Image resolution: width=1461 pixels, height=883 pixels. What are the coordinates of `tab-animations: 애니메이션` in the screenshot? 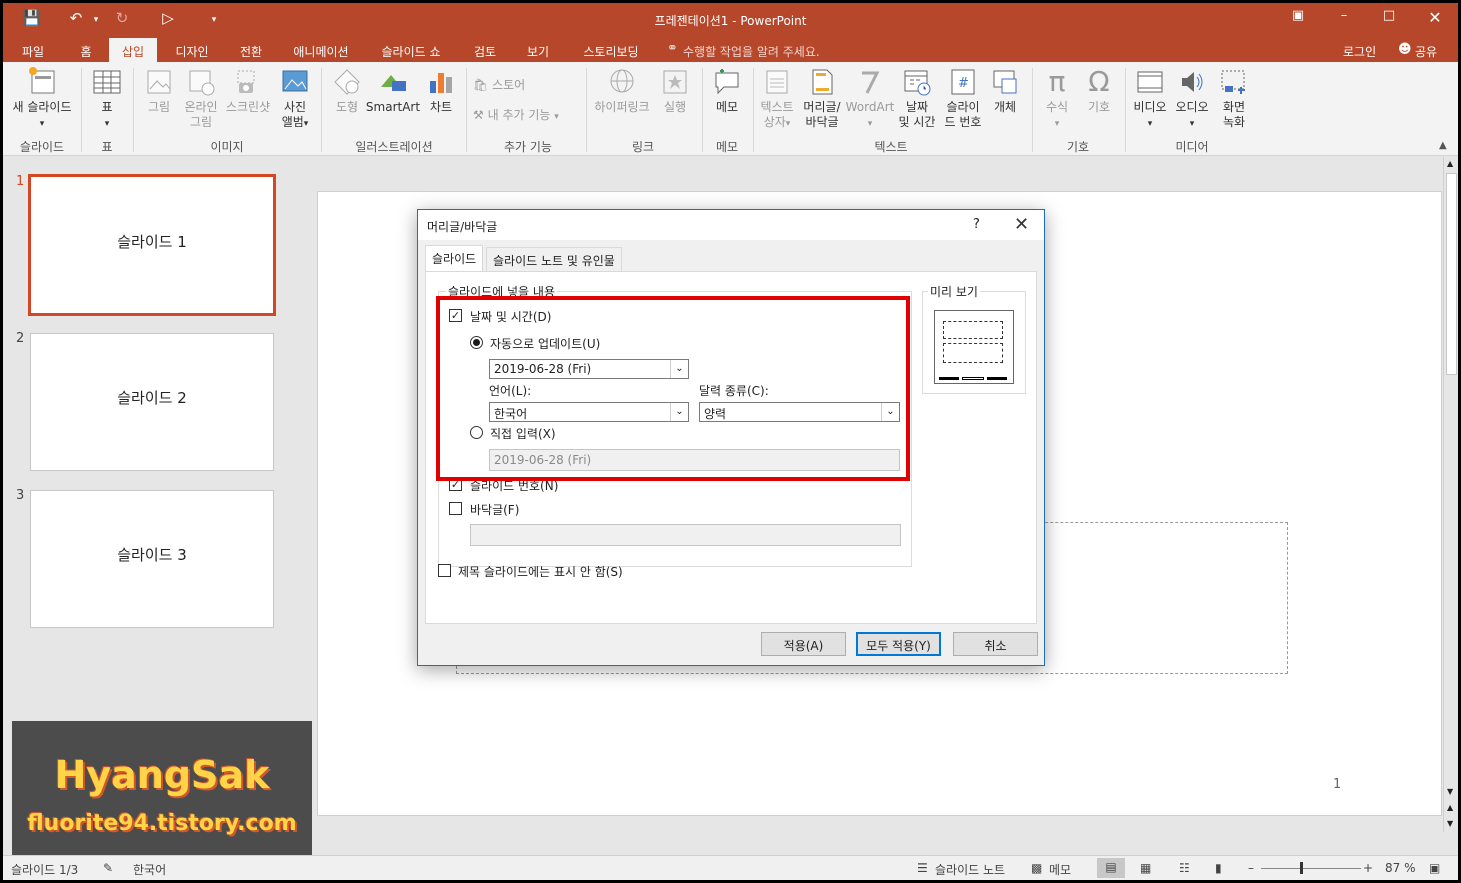 It's located at (321, 51).